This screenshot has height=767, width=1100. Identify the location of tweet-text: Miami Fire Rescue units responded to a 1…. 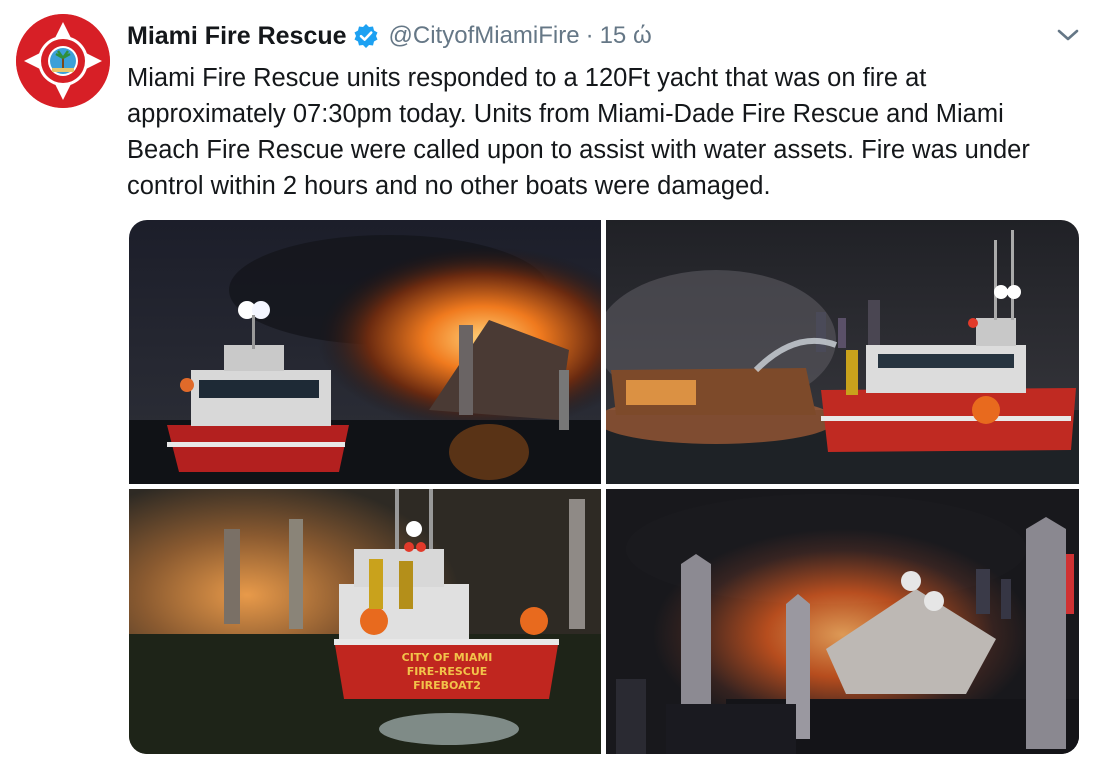
(578, 132).